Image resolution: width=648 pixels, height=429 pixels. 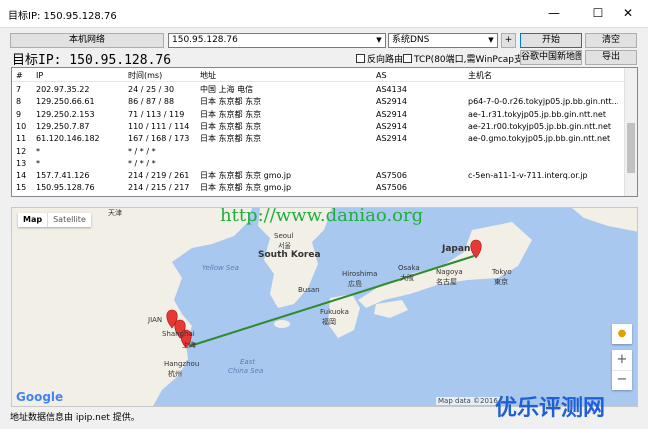 I want to click on map-label-east-china-sea-2: China Sea, so click(x=246, y=371).